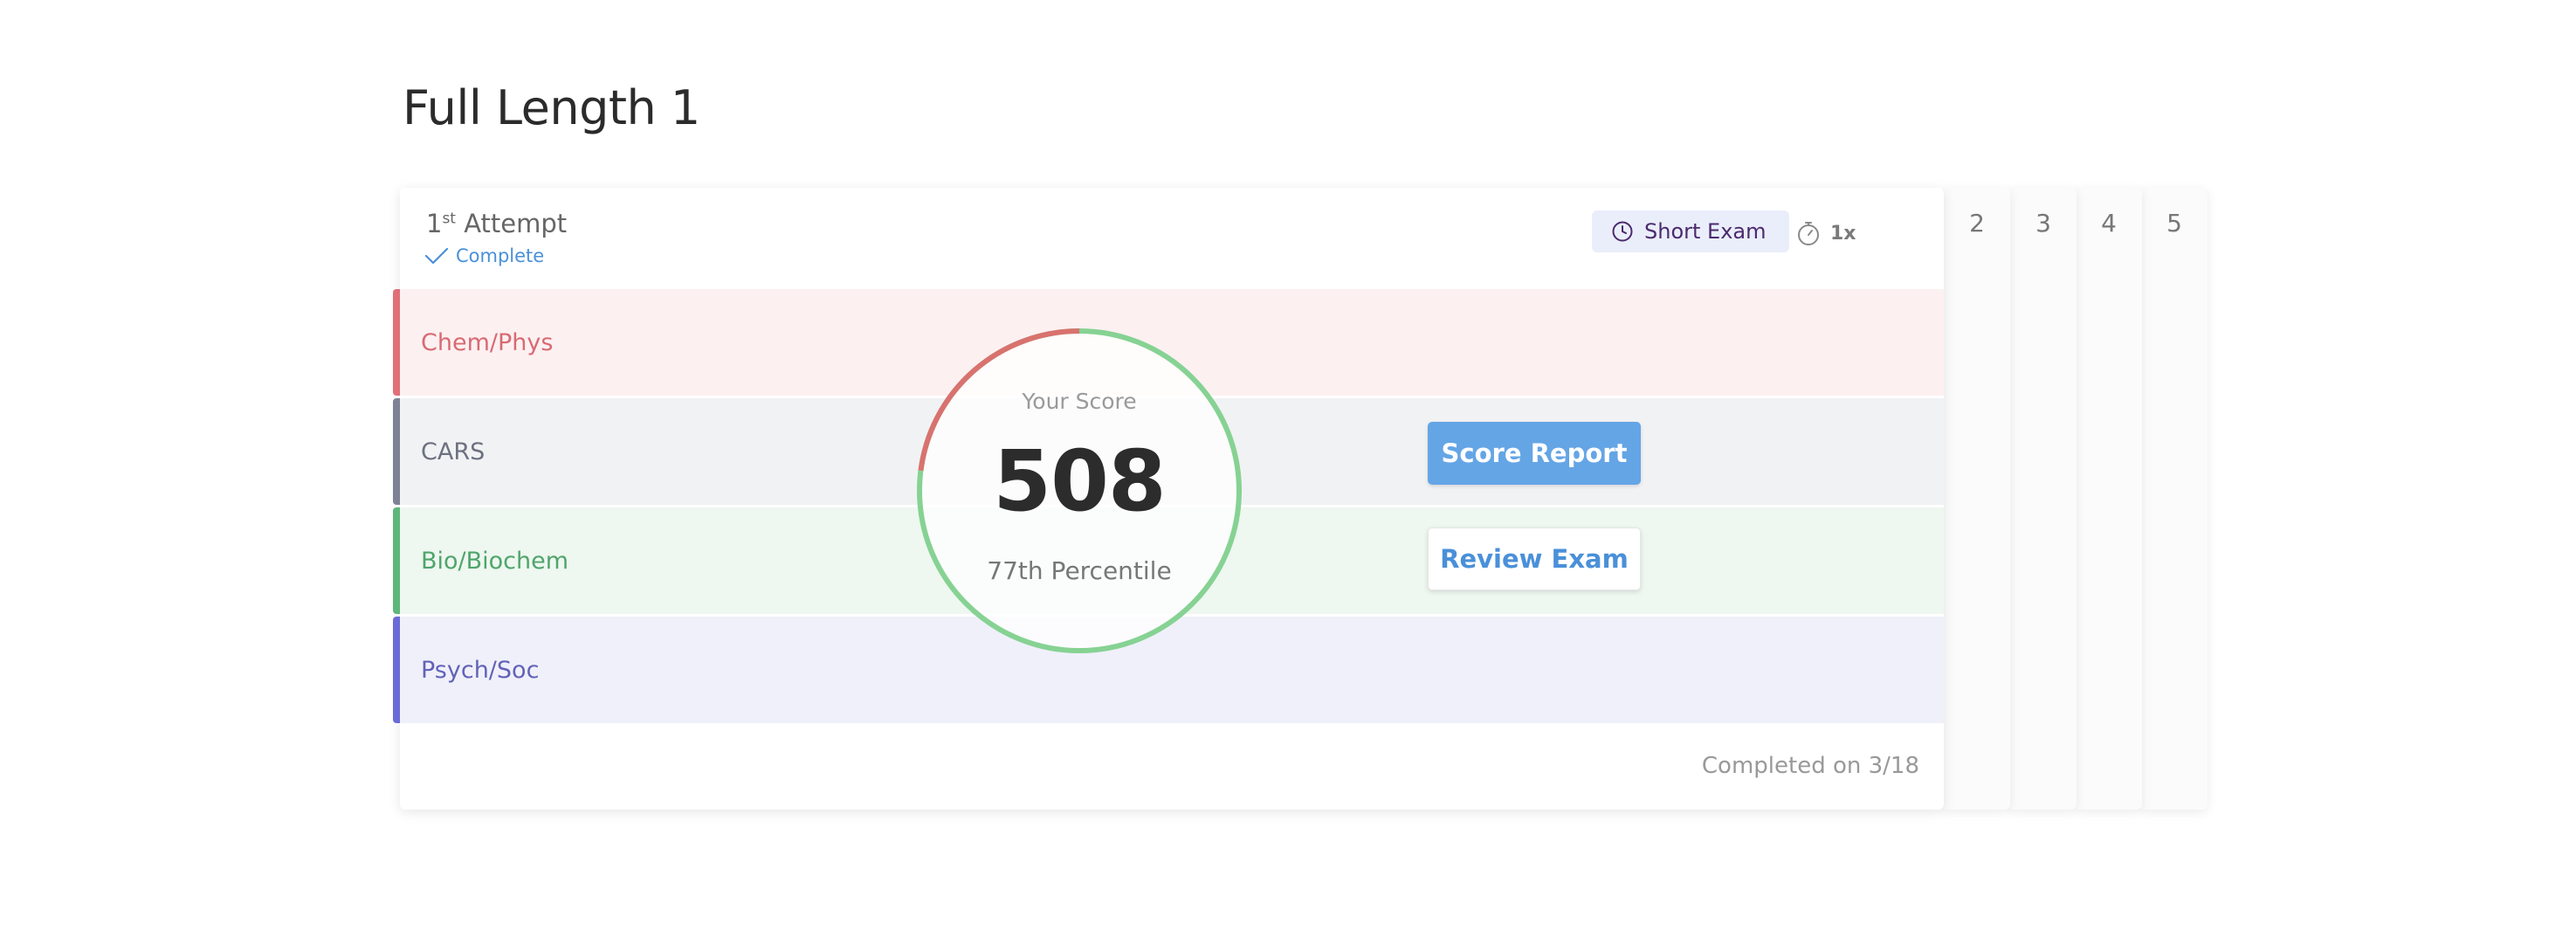 The width and height of the screenshot is (2576, 931). I want to click on score-report-button: Score Report, so click(1534, 454).